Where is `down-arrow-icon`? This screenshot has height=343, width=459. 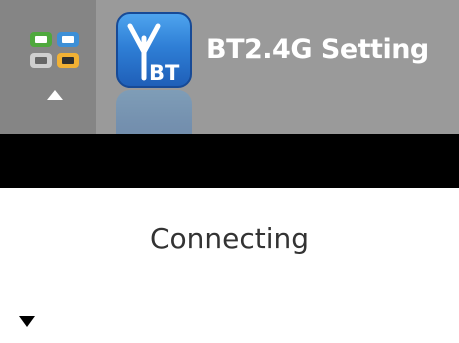 down-arrow-icon is located at coordinates (27, 321).